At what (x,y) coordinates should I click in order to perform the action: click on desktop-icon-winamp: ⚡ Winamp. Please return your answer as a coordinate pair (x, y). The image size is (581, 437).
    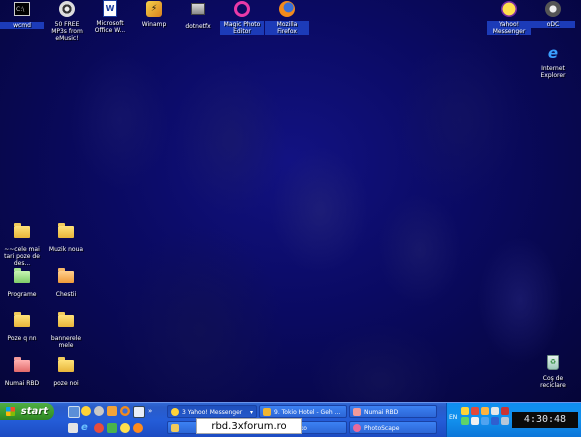
    Looking at the image, I should click on (154, 14).